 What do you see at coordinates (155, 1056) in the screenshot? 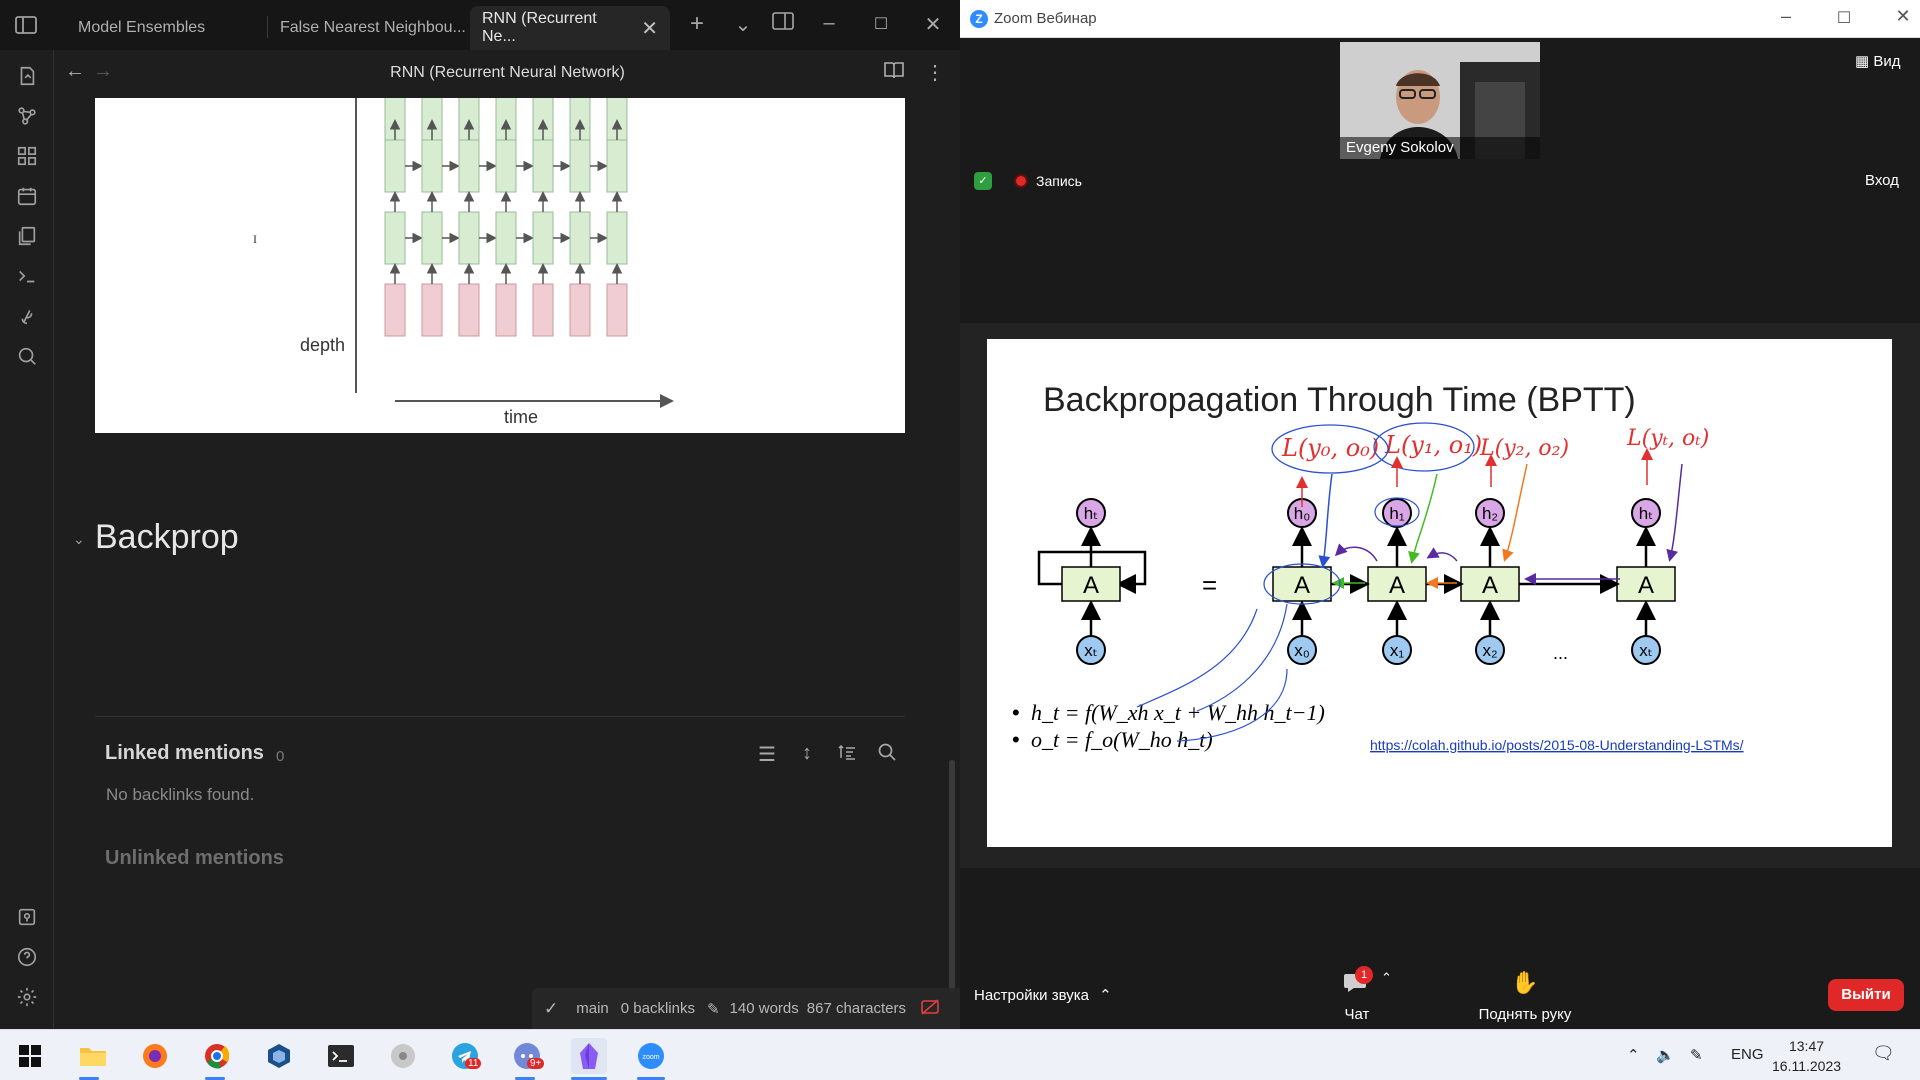
I see `firefox-icon` at bounding box center [155, 1056].